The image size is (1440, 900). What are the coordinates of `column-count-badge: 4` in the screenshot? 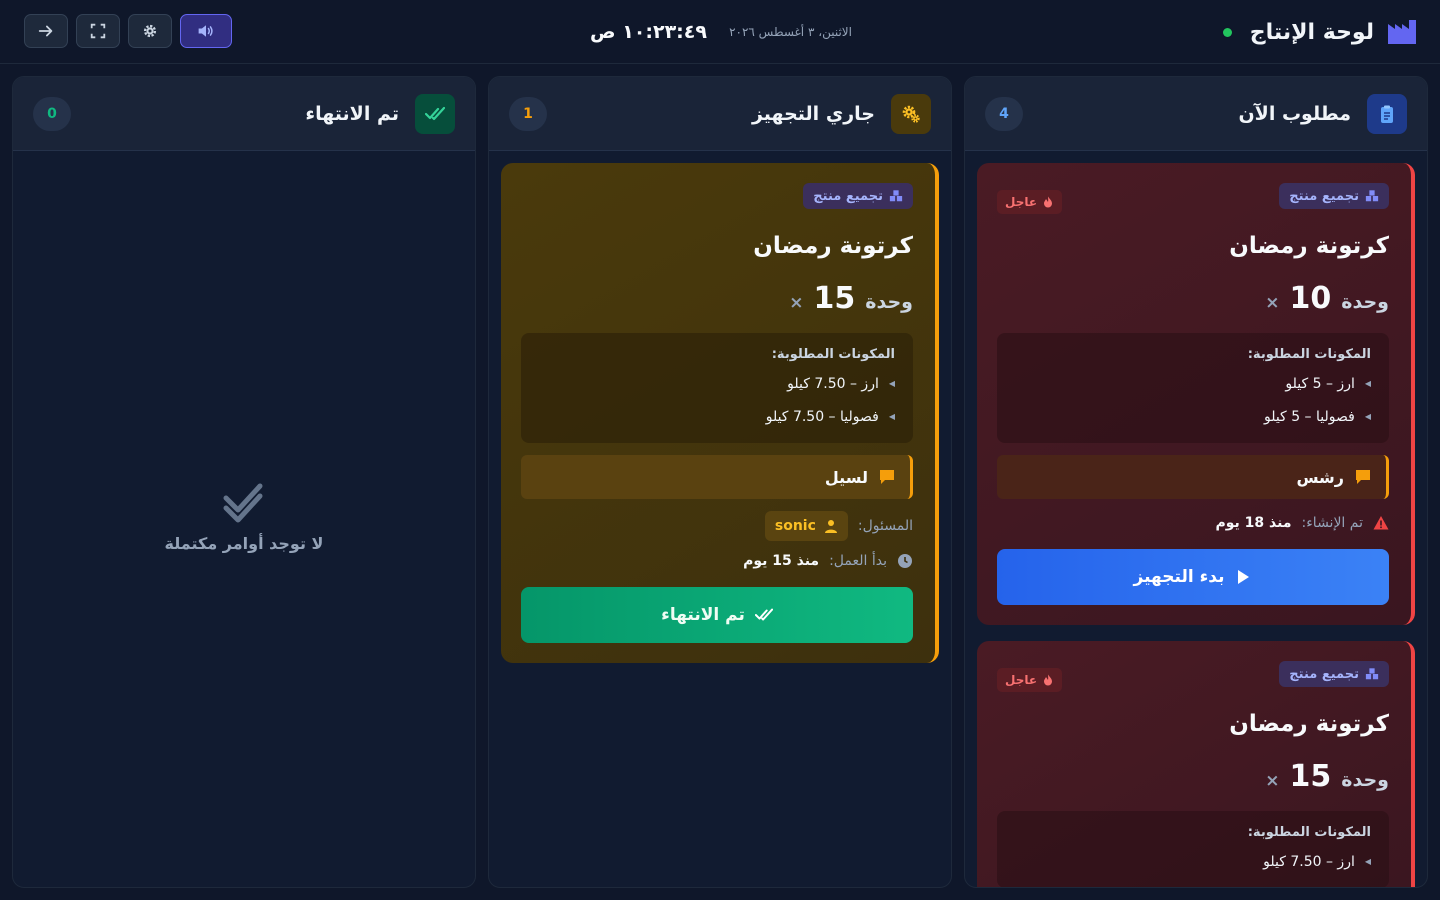 It's located at (1004, 113).